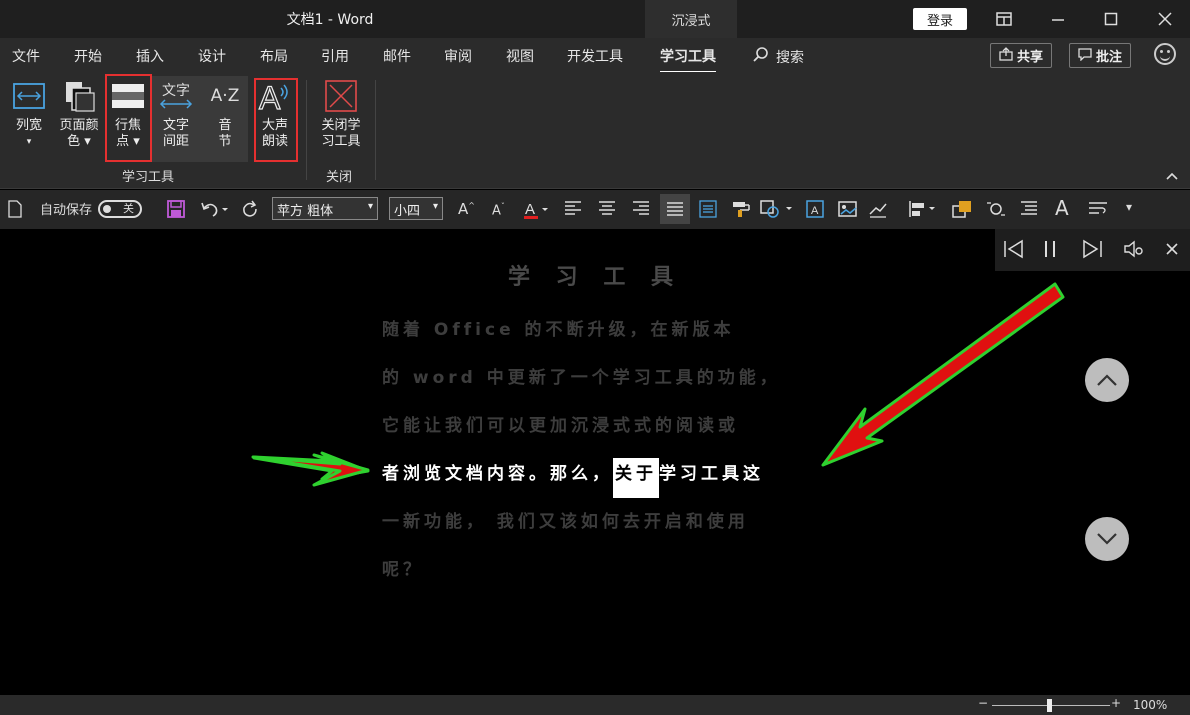 This screenshot has height=715, width=1190. I want to click on window-title: 文档1 - Word, so click(330, 20).